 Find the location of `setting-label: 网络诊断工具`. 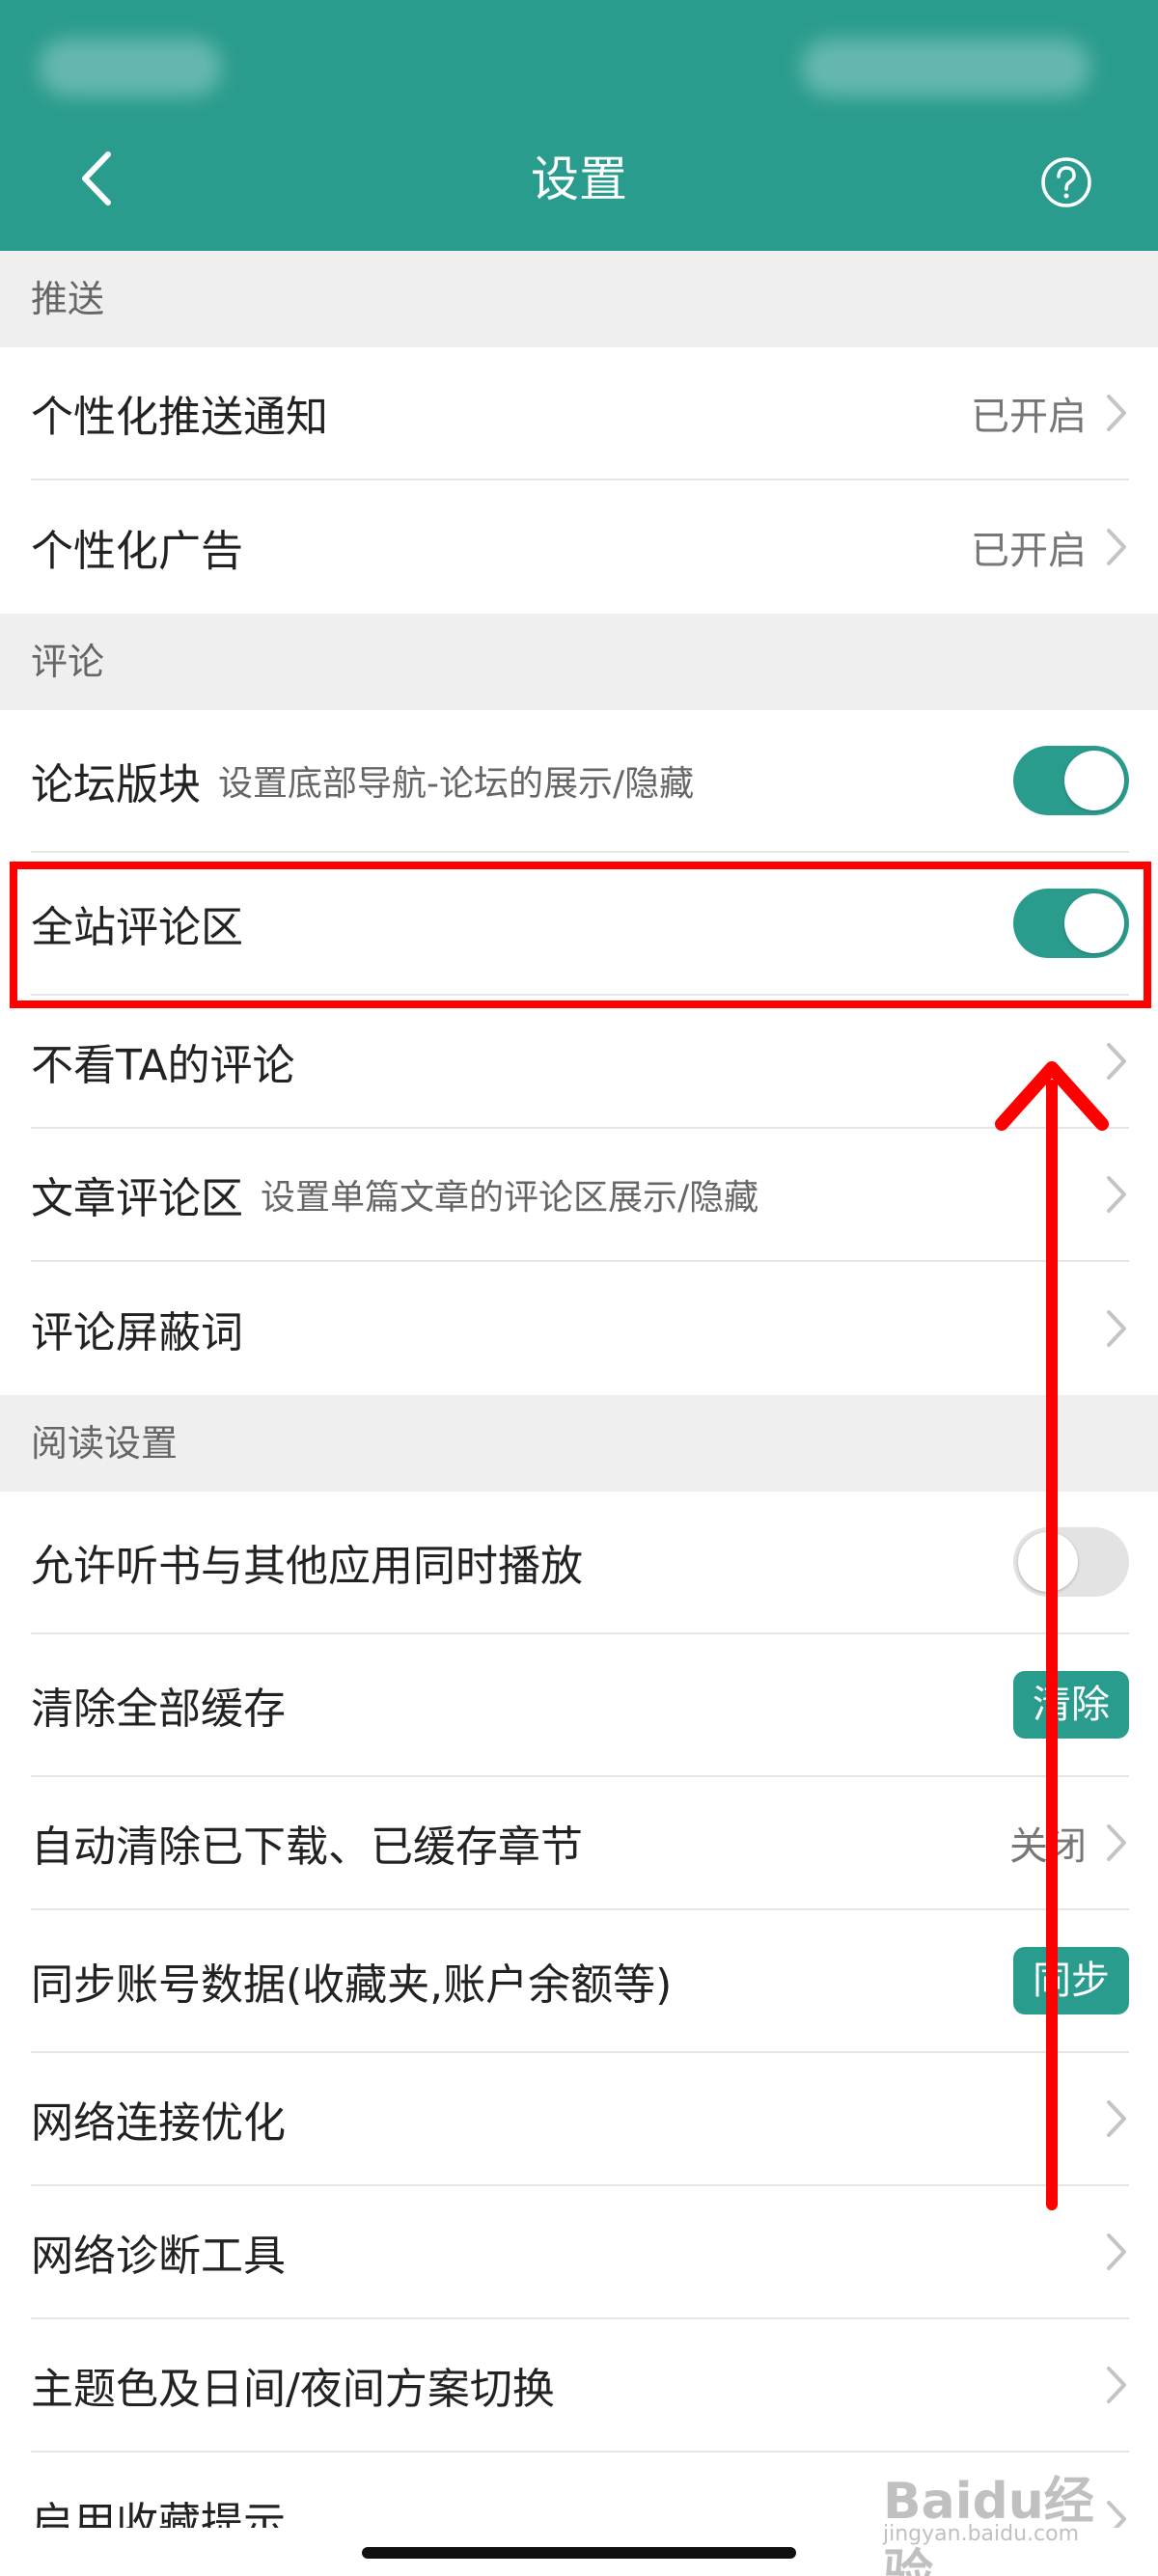

setting-label: 网络诊断工具 is located at coordinates (158, 2257).